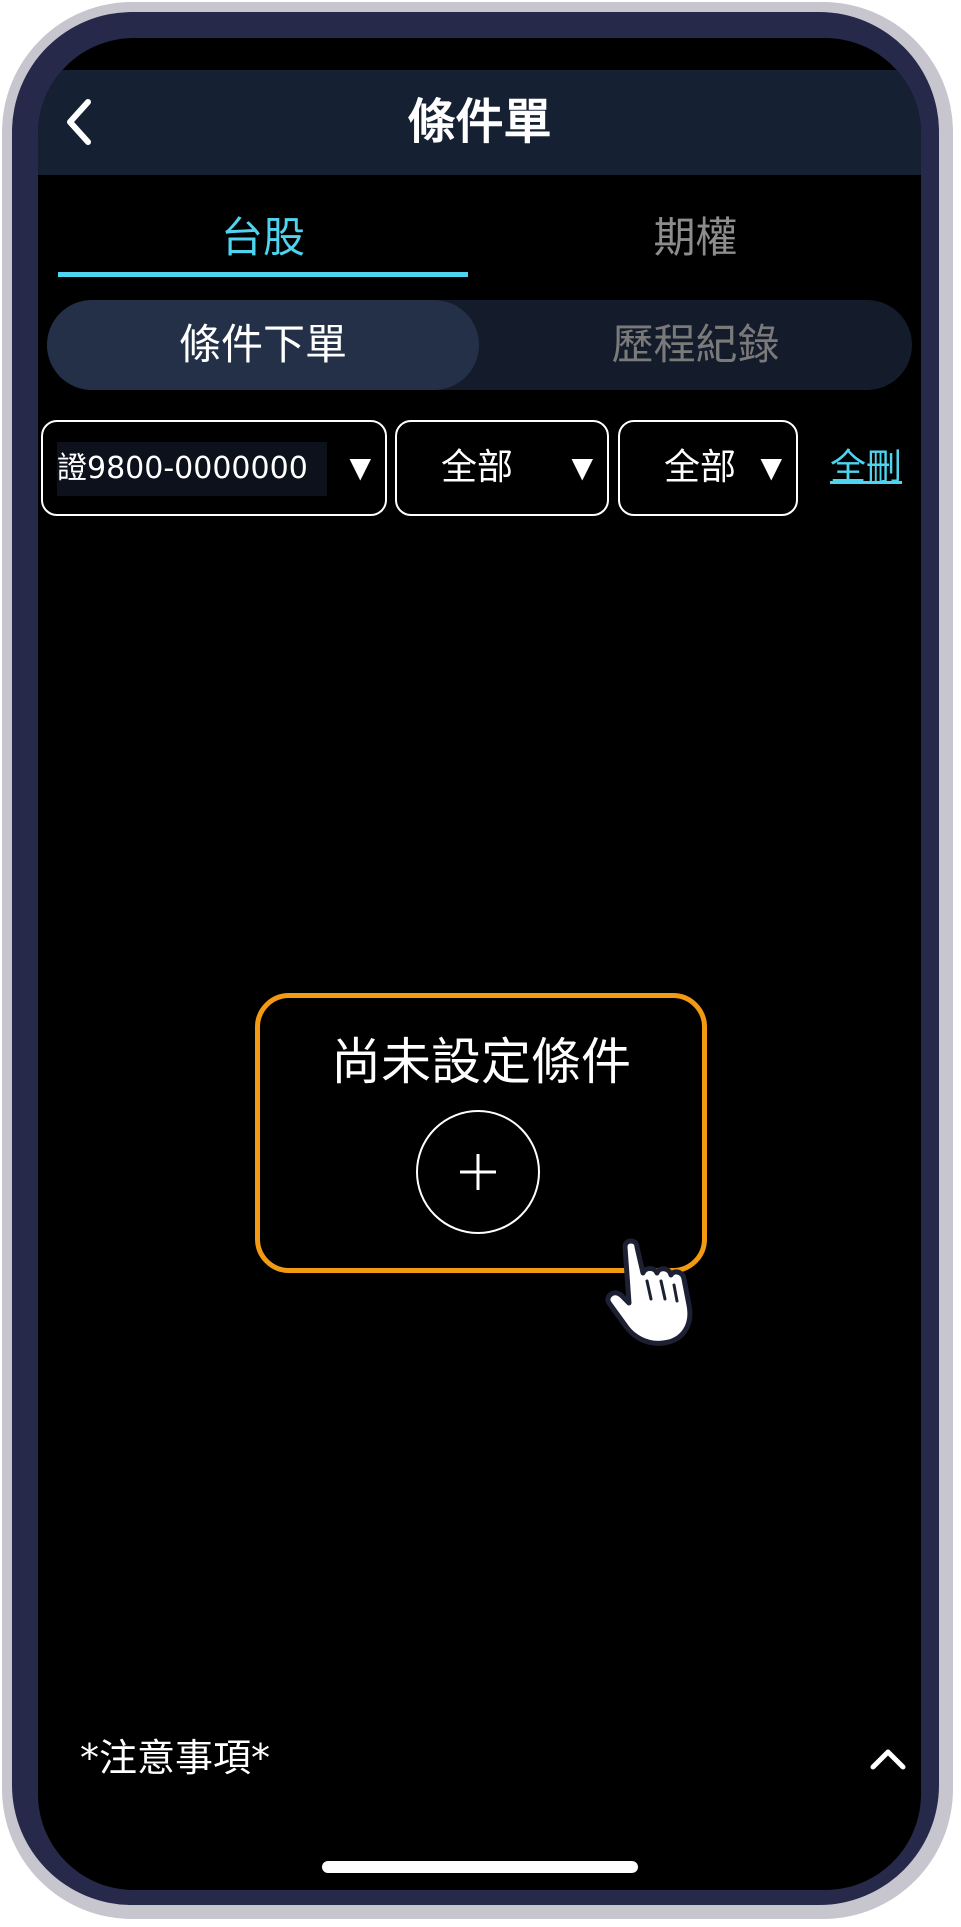 This screenshot has height=1927, width=961. What do you see at coordinates (480, 1867) in the screenshot?
I see `home-indicator` at bounding box center [480, 1867].